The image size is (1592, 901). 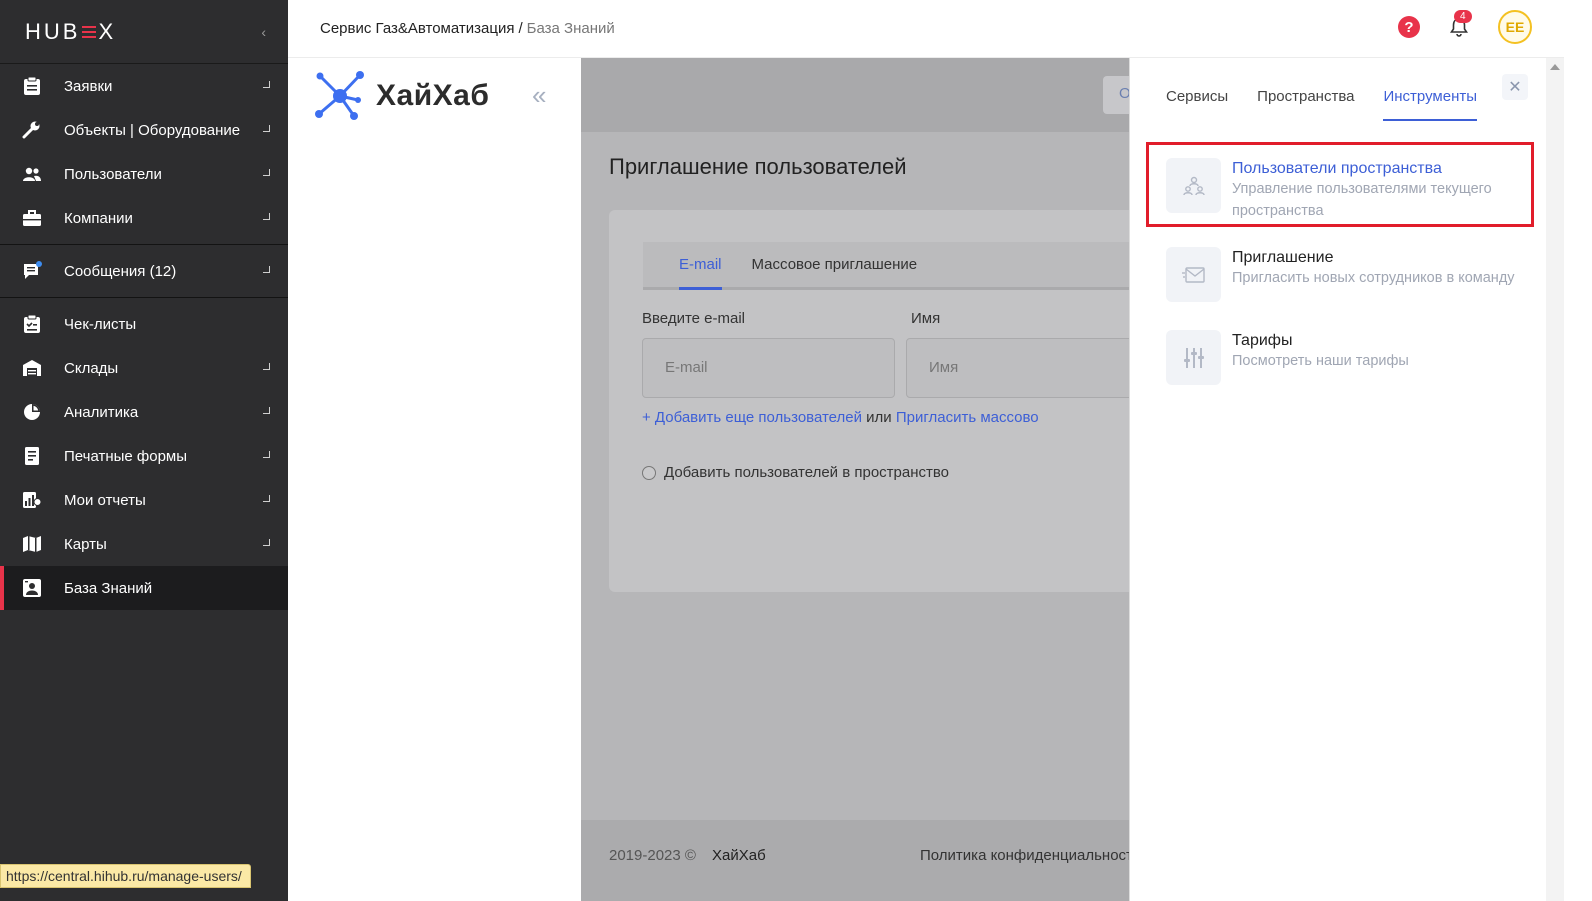 What do you see at coordinates (32, 86) in the screenshot?
I see `clipboard-icon` at bounding box center [32, 86].